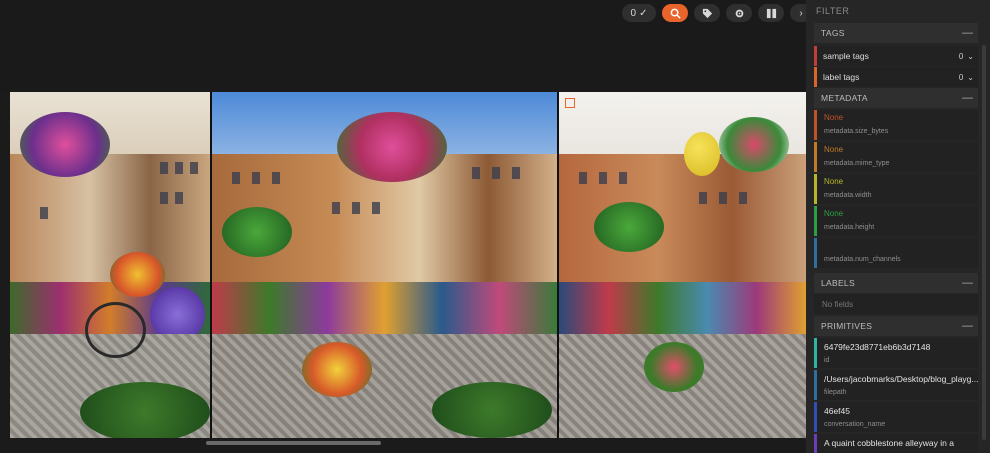  I want to click on tag-label: label tags, so click(841, 77).